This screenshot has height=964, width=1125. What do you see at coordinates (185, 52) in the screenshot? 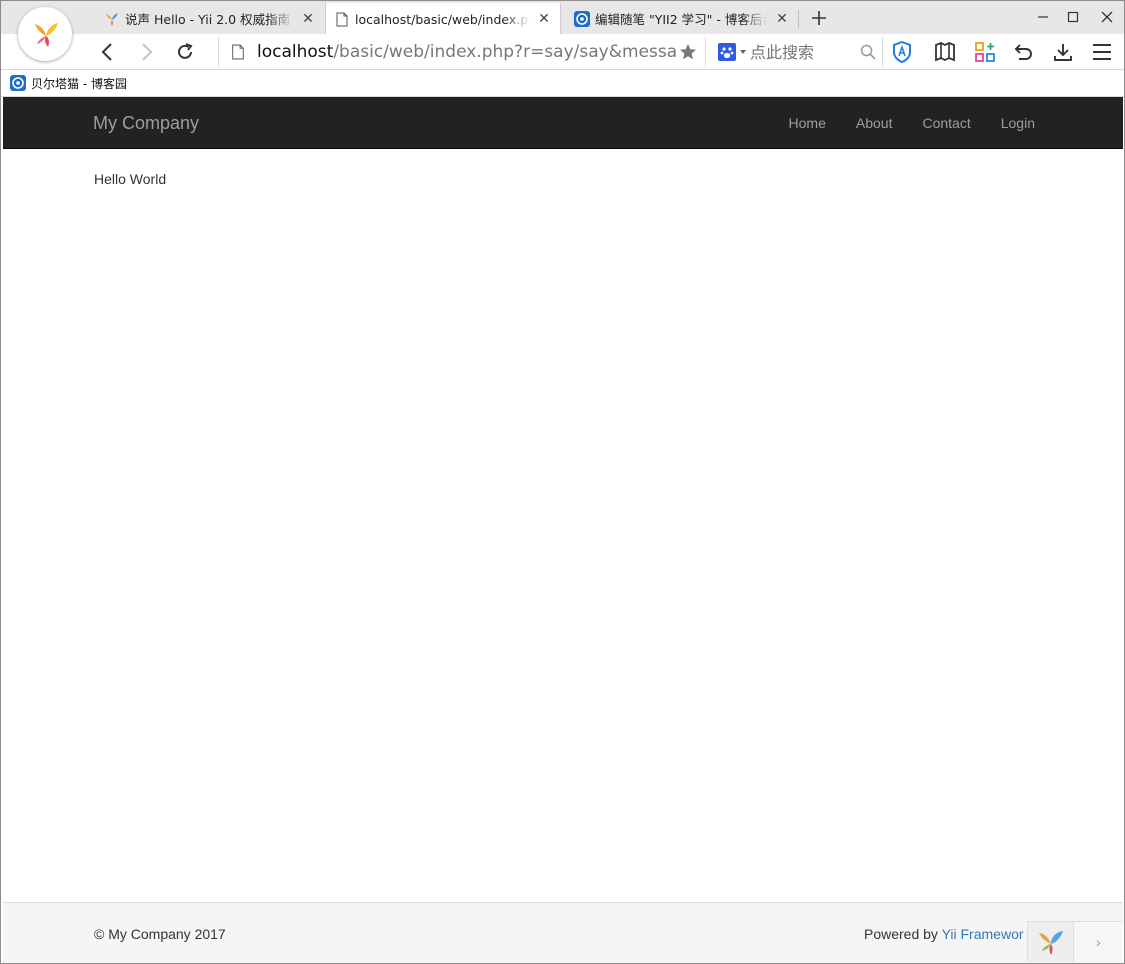
I see `reload-icon` at bounding box center [185, 52].